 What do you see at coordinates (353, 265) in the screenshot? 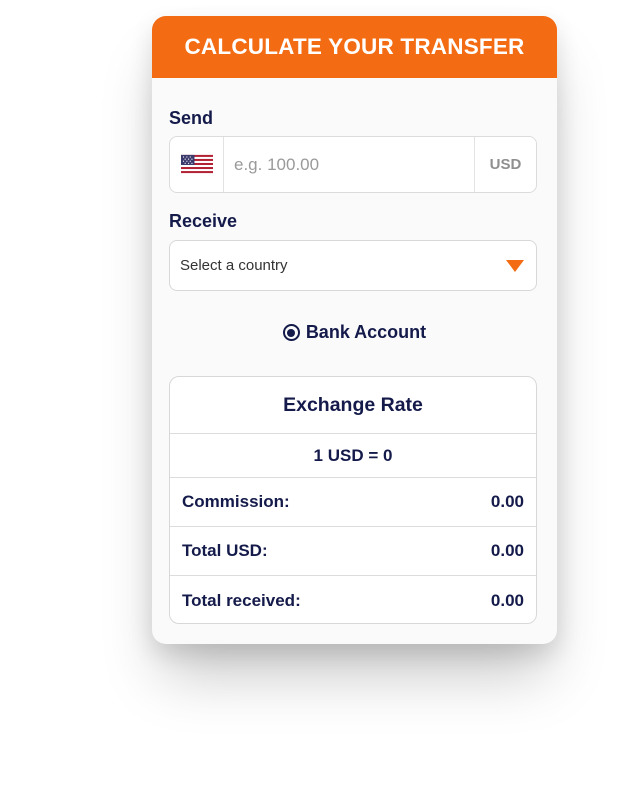
I see `receive-country-select: Select a country` at bounding box center [353, 265].